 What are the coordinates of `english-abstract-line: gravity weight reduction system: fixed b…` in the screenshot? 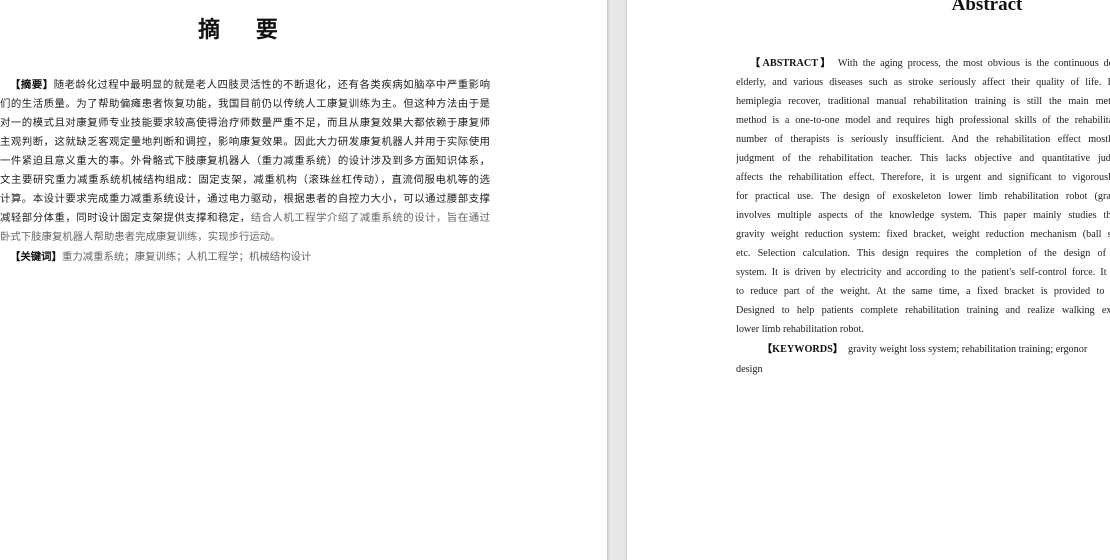 It's located at (923, 234).